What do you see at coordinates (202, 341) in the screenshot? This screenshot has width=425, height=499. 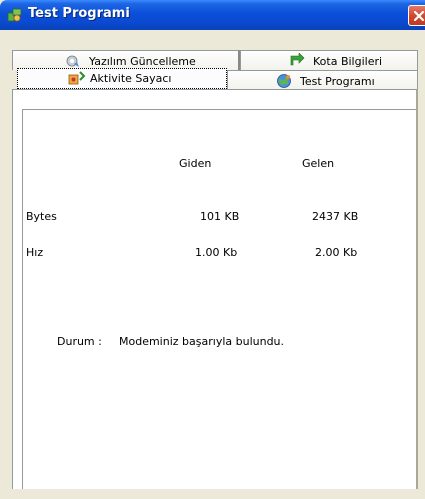 I see `status-message: Modeminiz başarıyla bulundu.` at bounding box center [202, 341].